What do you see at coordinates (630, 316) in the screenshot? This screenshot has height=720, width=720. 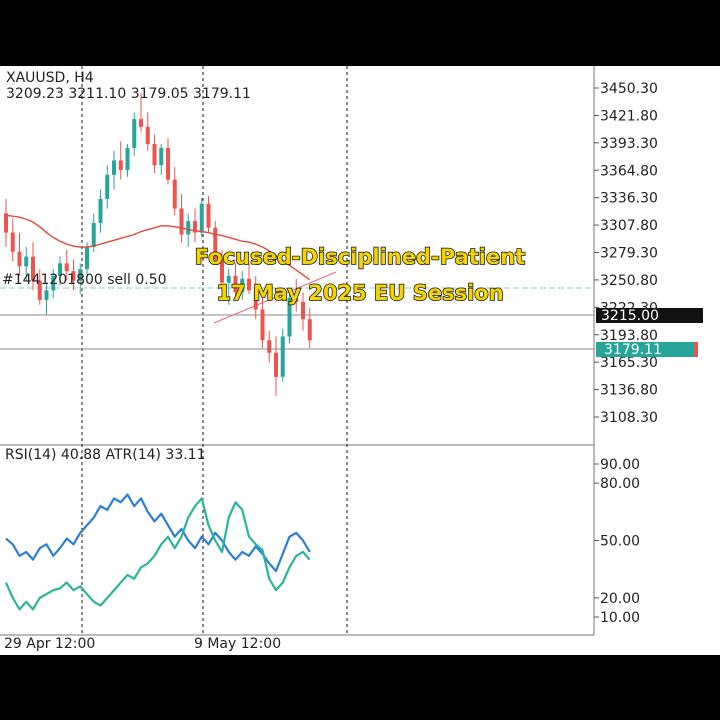 I see `order-price-label: 3215.00` at bounding box center [630, 316].